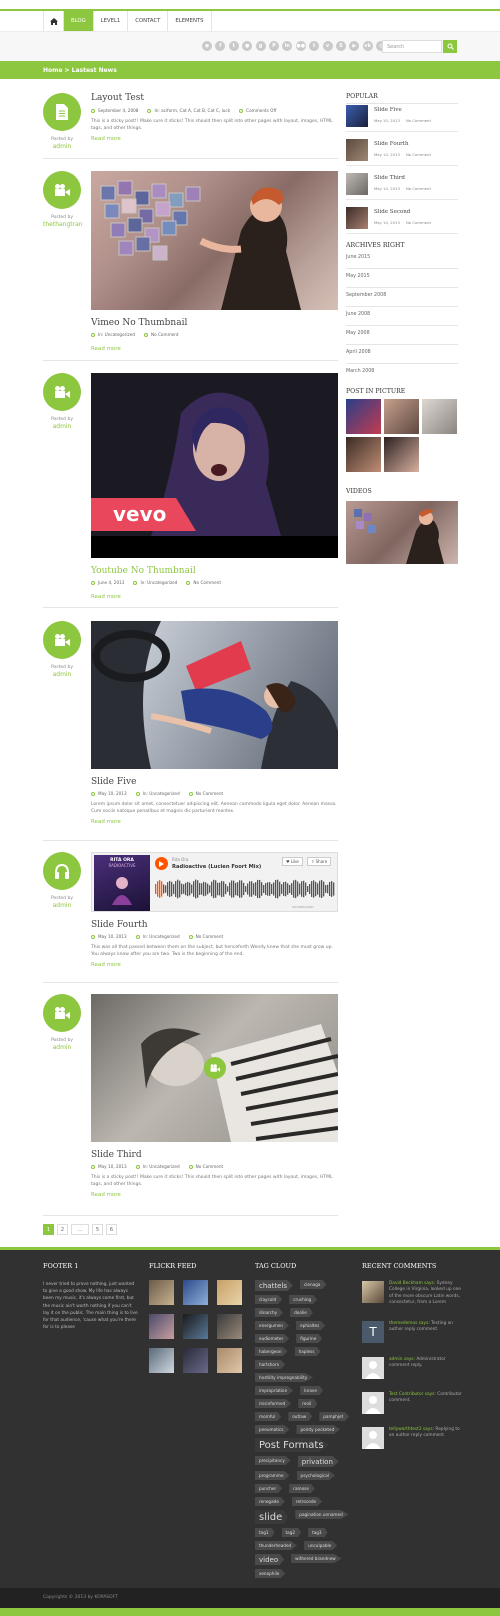  What do you see at coordinates (315, 1475) in the screenshot?
I see `tag-link: psychological` at bounding box center [315, 1475].